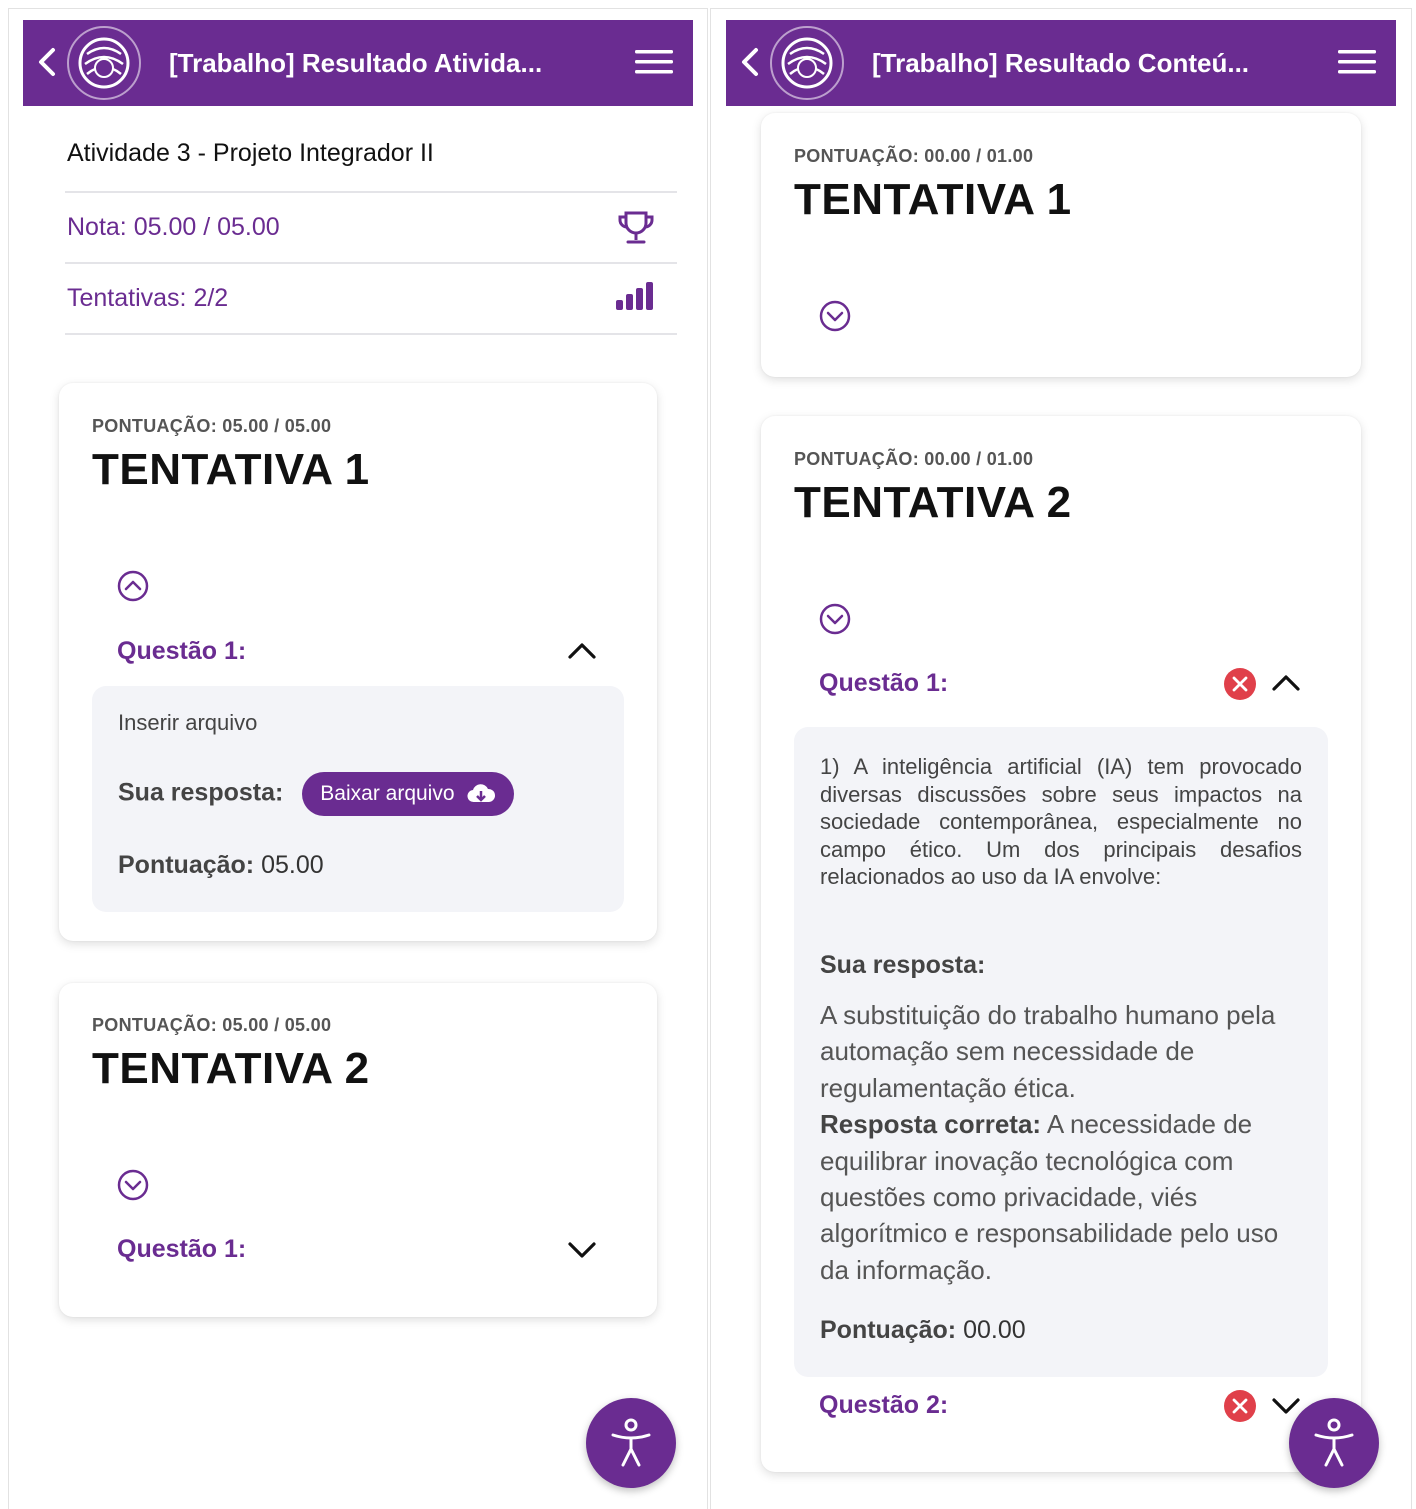  Describe the element at coordinates (994, 1330) in the screenshot. I see `points-value: 00.00` at that location.